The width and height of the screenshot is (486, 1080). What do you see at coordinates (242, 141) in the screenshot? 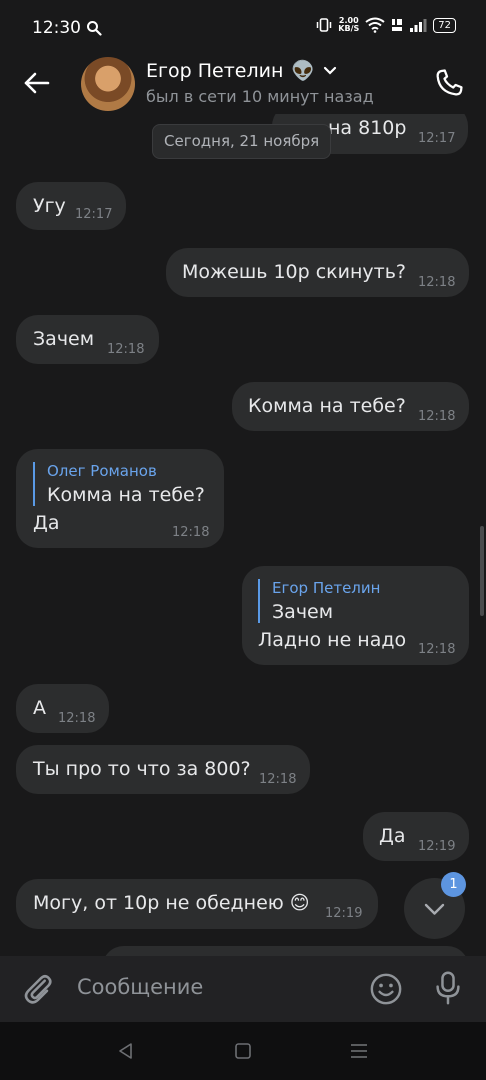
I see `date-chip: Сегодня, 21 ноября` at bounding box center [242, 141].